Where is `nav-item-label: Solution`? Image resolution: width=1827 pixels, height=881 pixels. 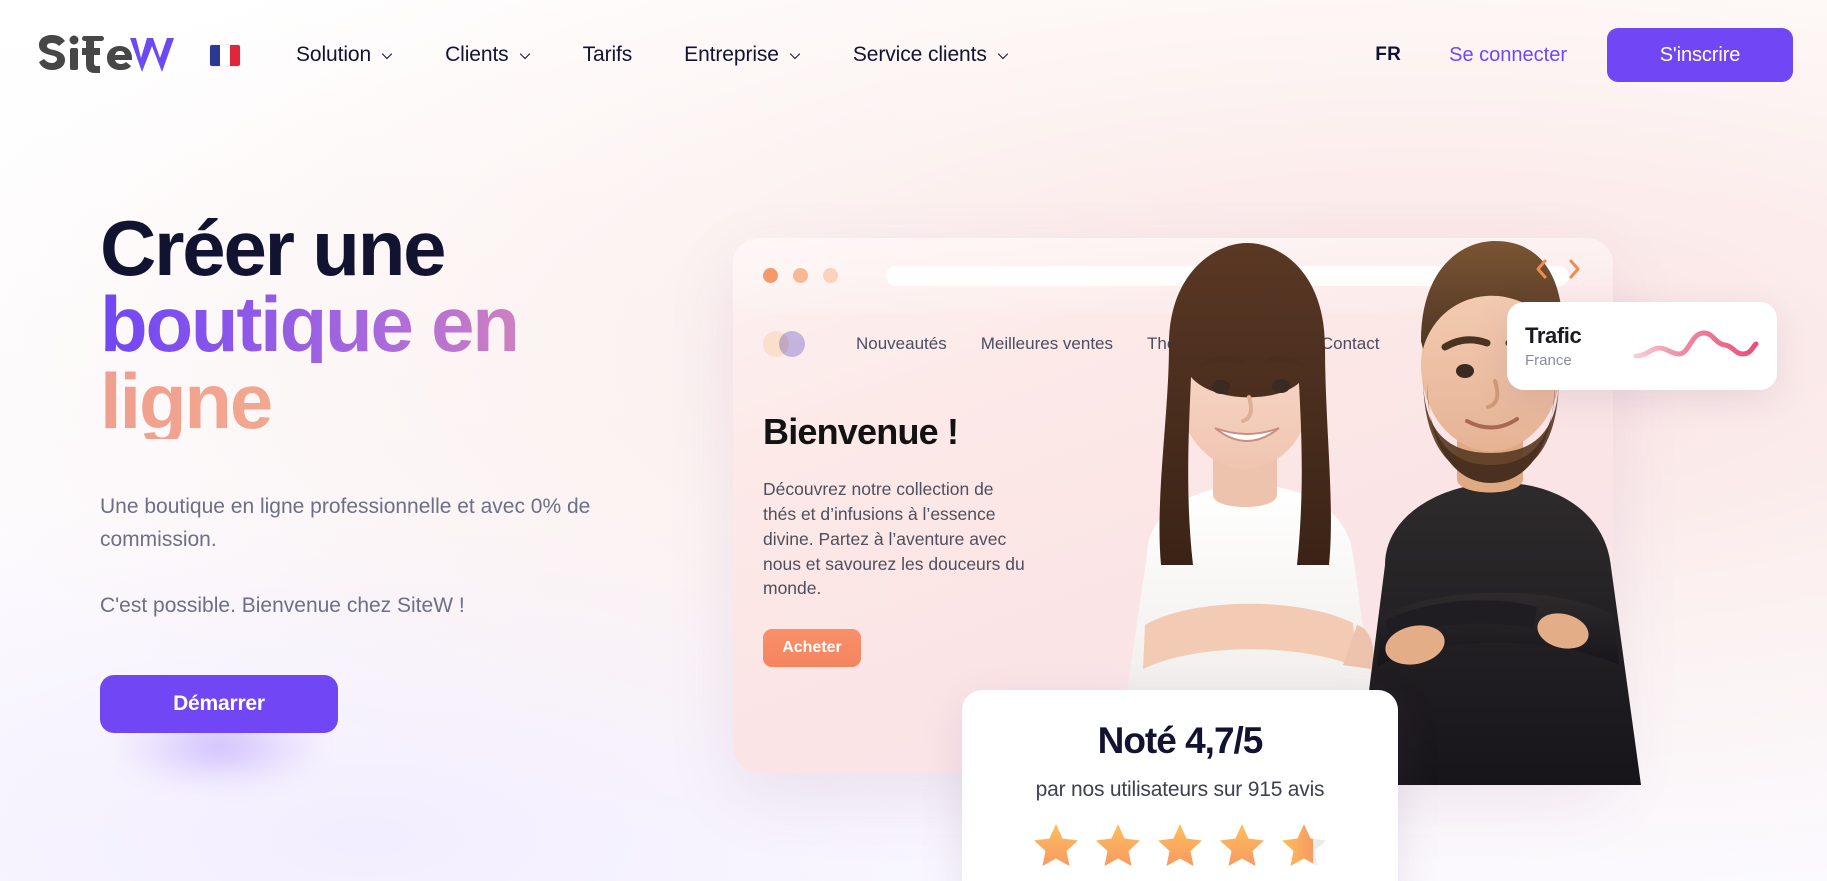 nav-item-label: Solution is located at coordinates (334, 54).